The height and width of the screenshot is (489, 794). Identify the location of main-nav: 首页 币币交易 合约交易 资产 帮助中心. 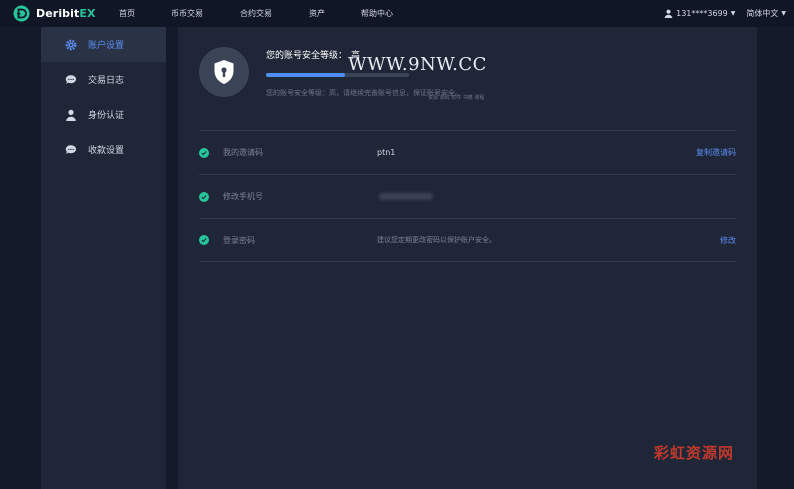
(270, 13).